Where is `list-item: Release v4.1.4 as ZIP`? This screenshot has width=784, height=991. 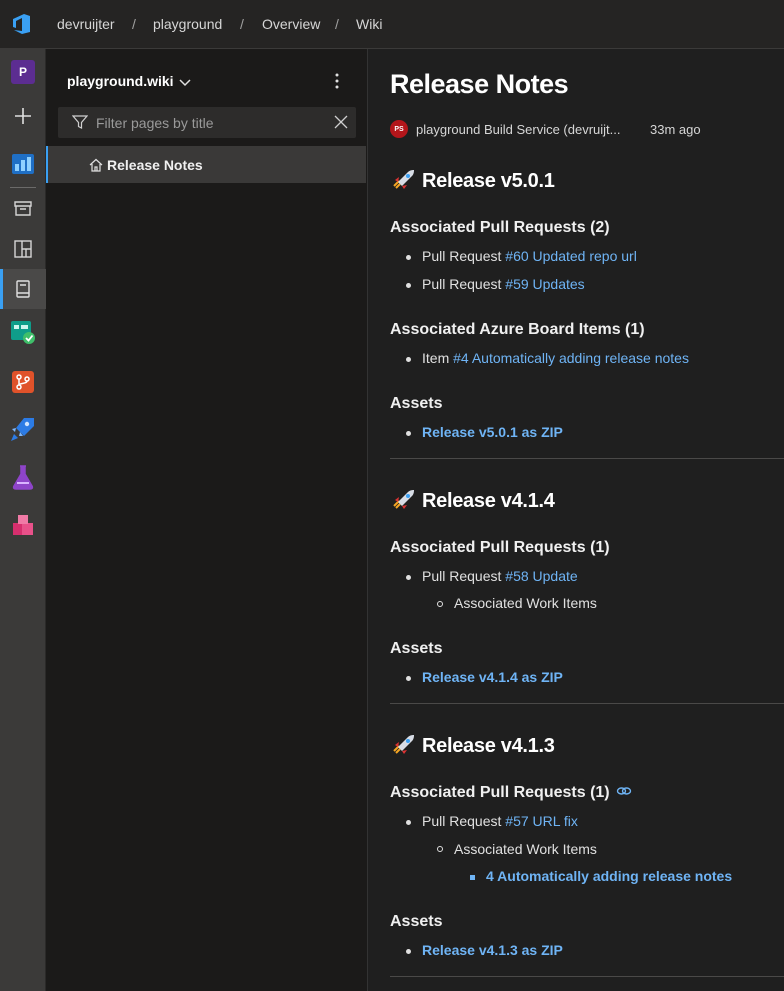
list-item: Release v4.1.4 as ZIP is located at coordinates (492, 677).